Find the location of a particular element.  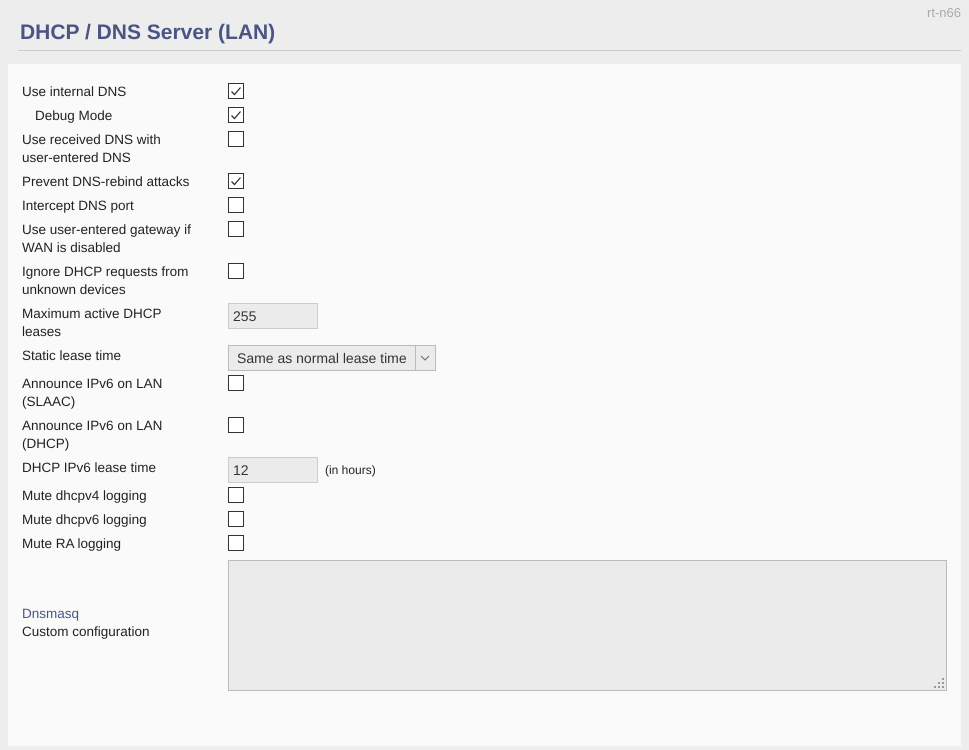

unit-label: (in hours) is located at coordinates (350, 470).